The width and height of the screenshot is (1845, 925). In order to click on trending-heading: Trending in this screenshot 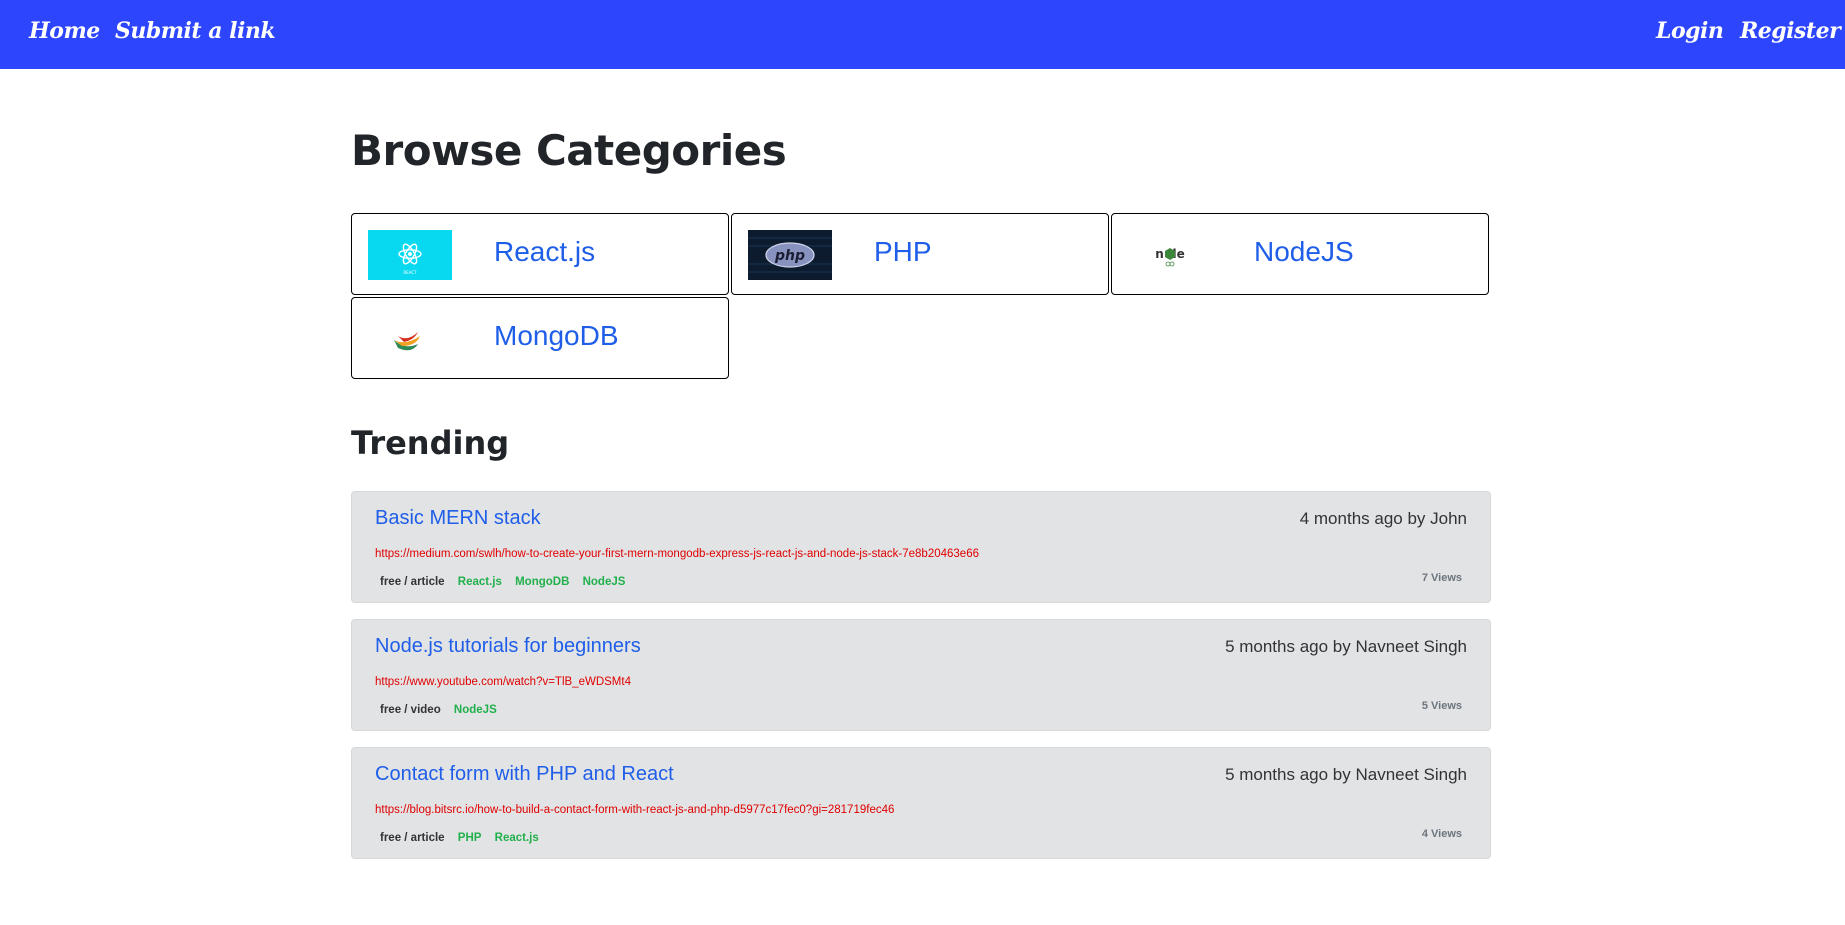, I will do `click(430, 443)`.